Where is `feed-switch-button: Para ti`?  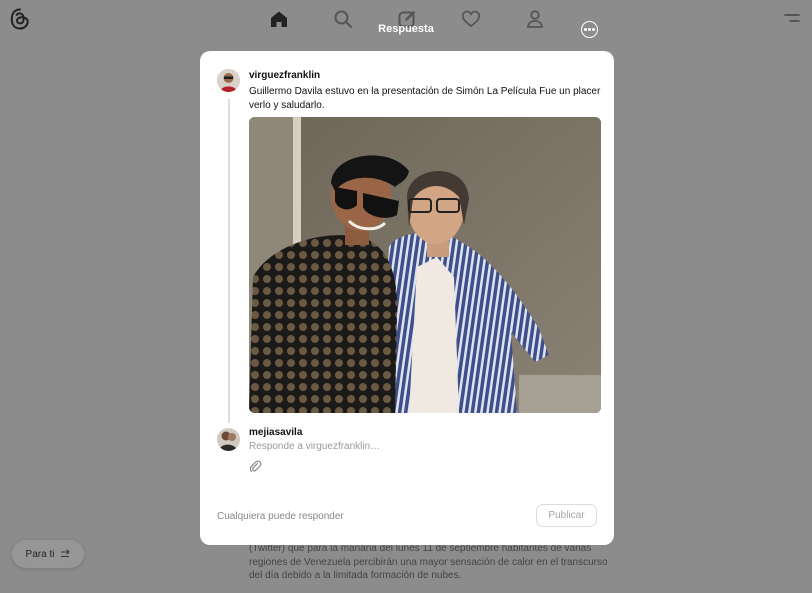 feed-switch-button: Para ti is located at coordinates (48, 554).